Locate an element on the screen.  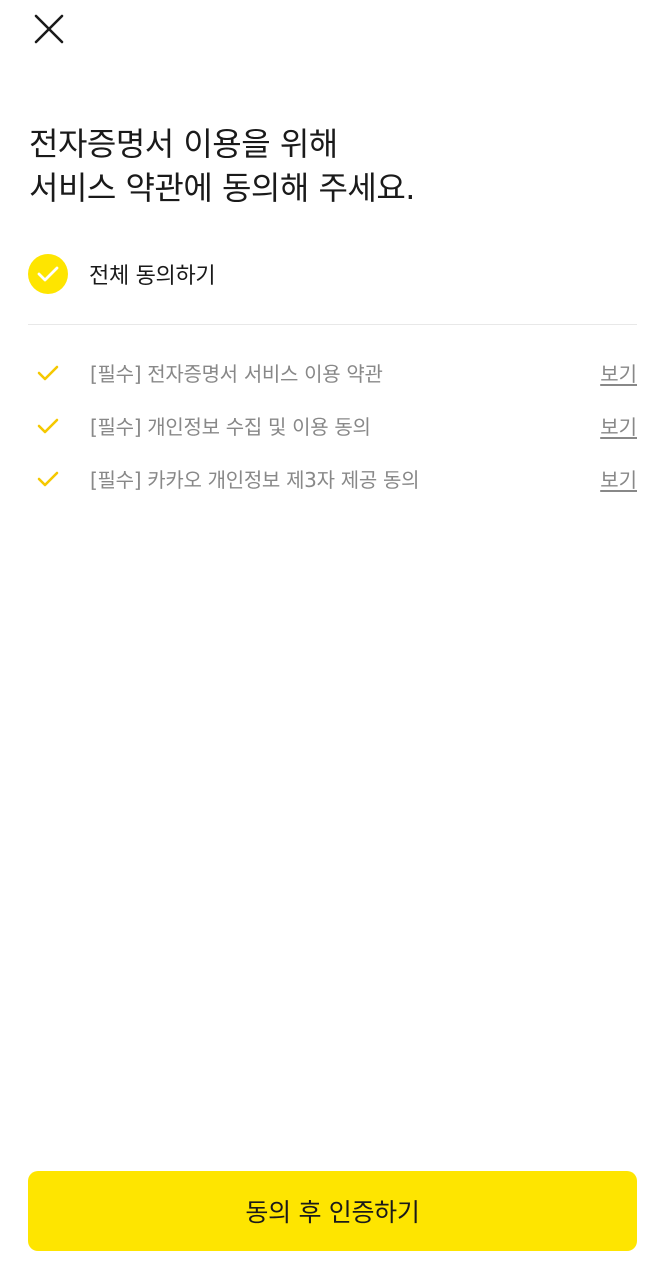
term-item-privacy-collection: [필수] 개인정보 수집 및 이용 동의 보기 is located at coordinates (332, 425).